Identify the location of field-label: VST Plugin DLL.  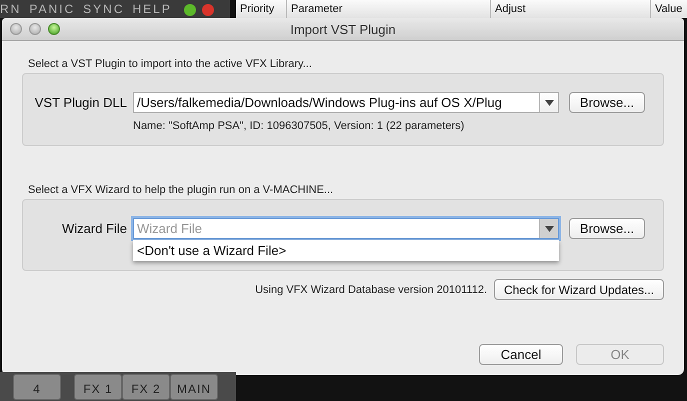
(80, 102).